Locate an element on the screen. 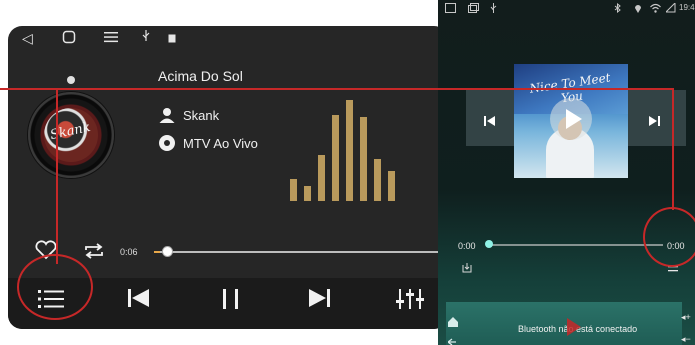  album-name: MTV Ao Vivo is located at coordinates (220, 143).